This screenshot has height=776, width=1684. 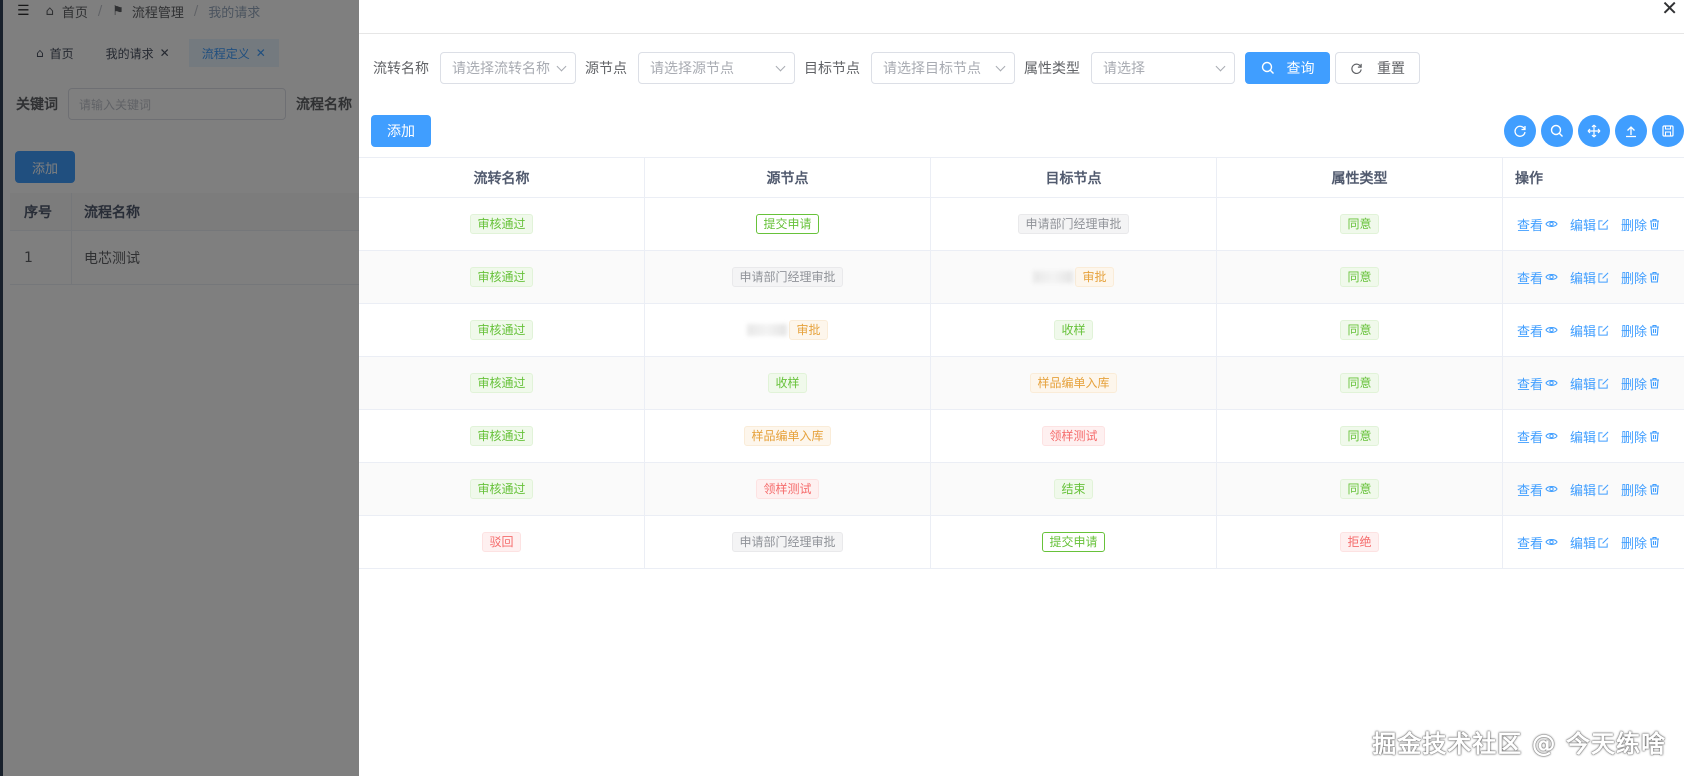 I want to click on table-row: 审核通过 提交申请 申请部门经理审批 同意 查看 编辑 删除, so click(x=1021, y=224).